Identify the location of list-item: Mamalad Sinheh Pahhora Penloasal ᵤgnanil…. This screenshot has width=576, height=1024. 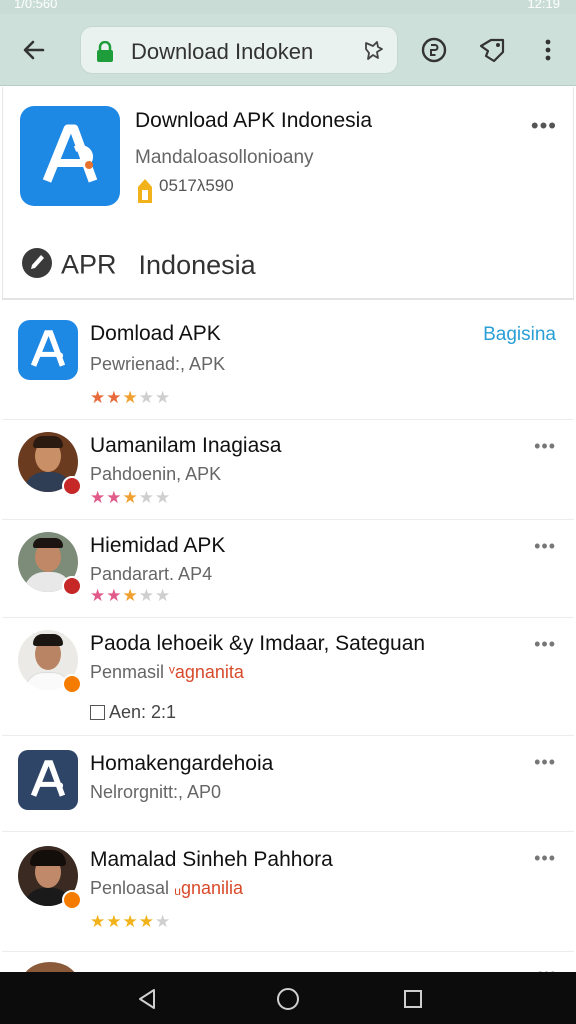
(288, 892).